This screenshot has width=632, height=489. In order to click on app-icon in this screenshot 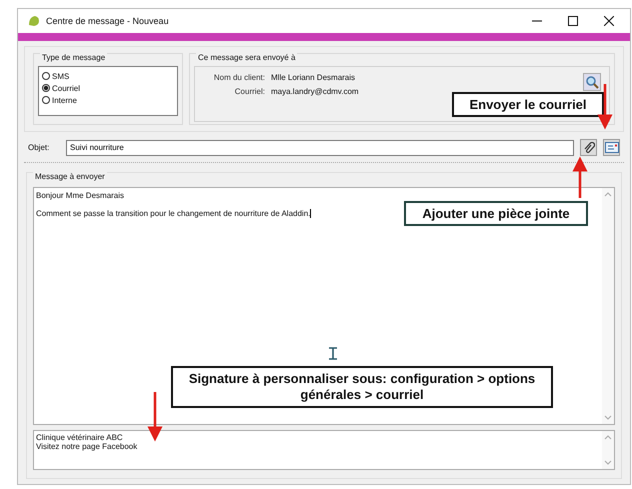, I will do `click(34, 21)`.